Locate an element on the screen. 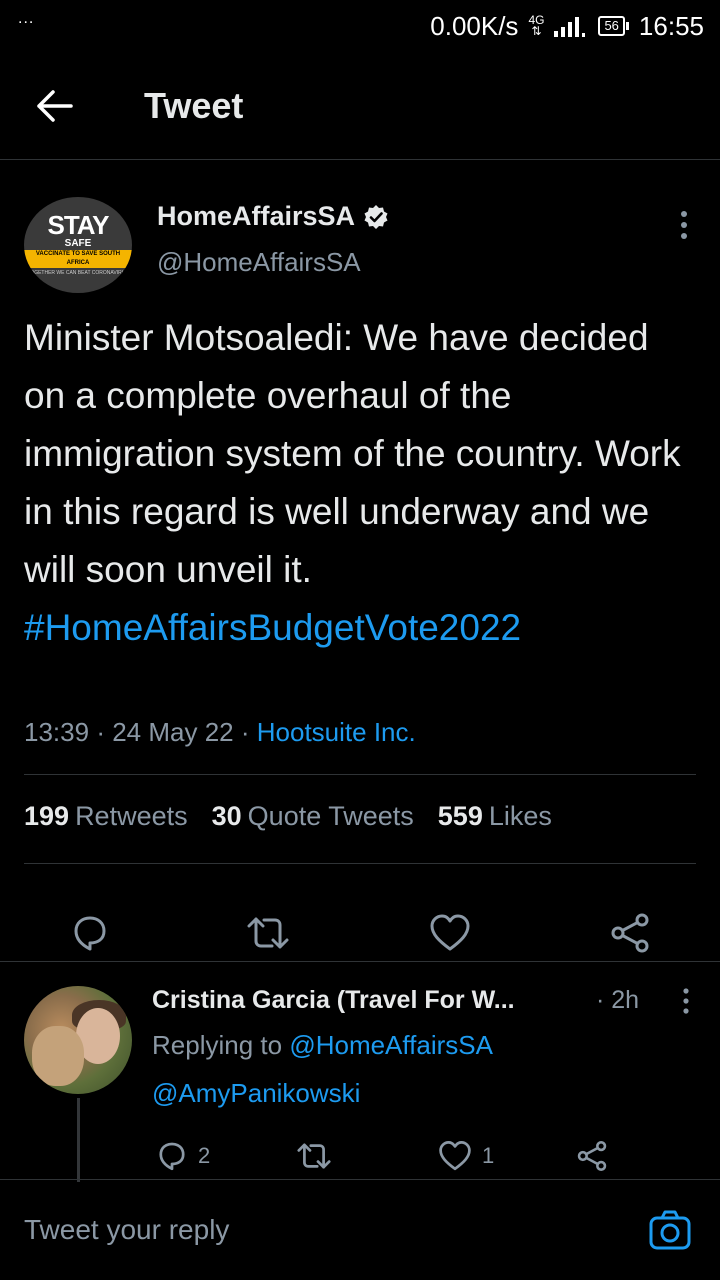  replying-to: Replying to @HomeAffairsSA is located at coordinates (322, 1045).